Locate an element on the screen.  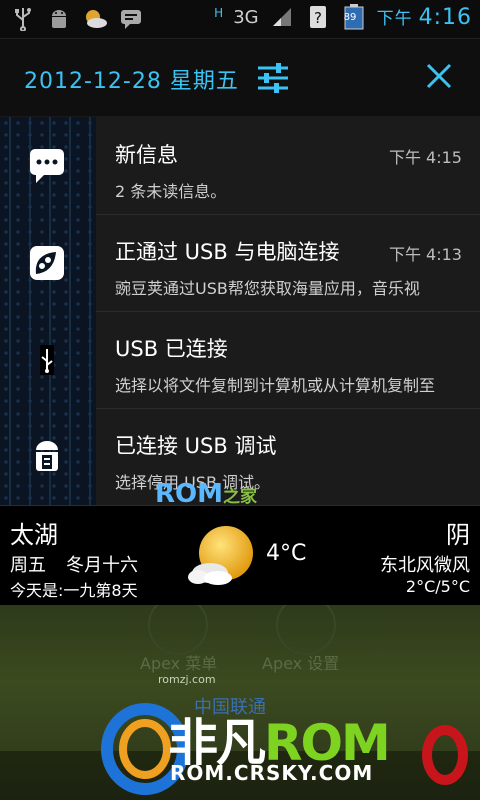
notification-title: 已连接 USB 调试 is located at coordinates (196, 446).